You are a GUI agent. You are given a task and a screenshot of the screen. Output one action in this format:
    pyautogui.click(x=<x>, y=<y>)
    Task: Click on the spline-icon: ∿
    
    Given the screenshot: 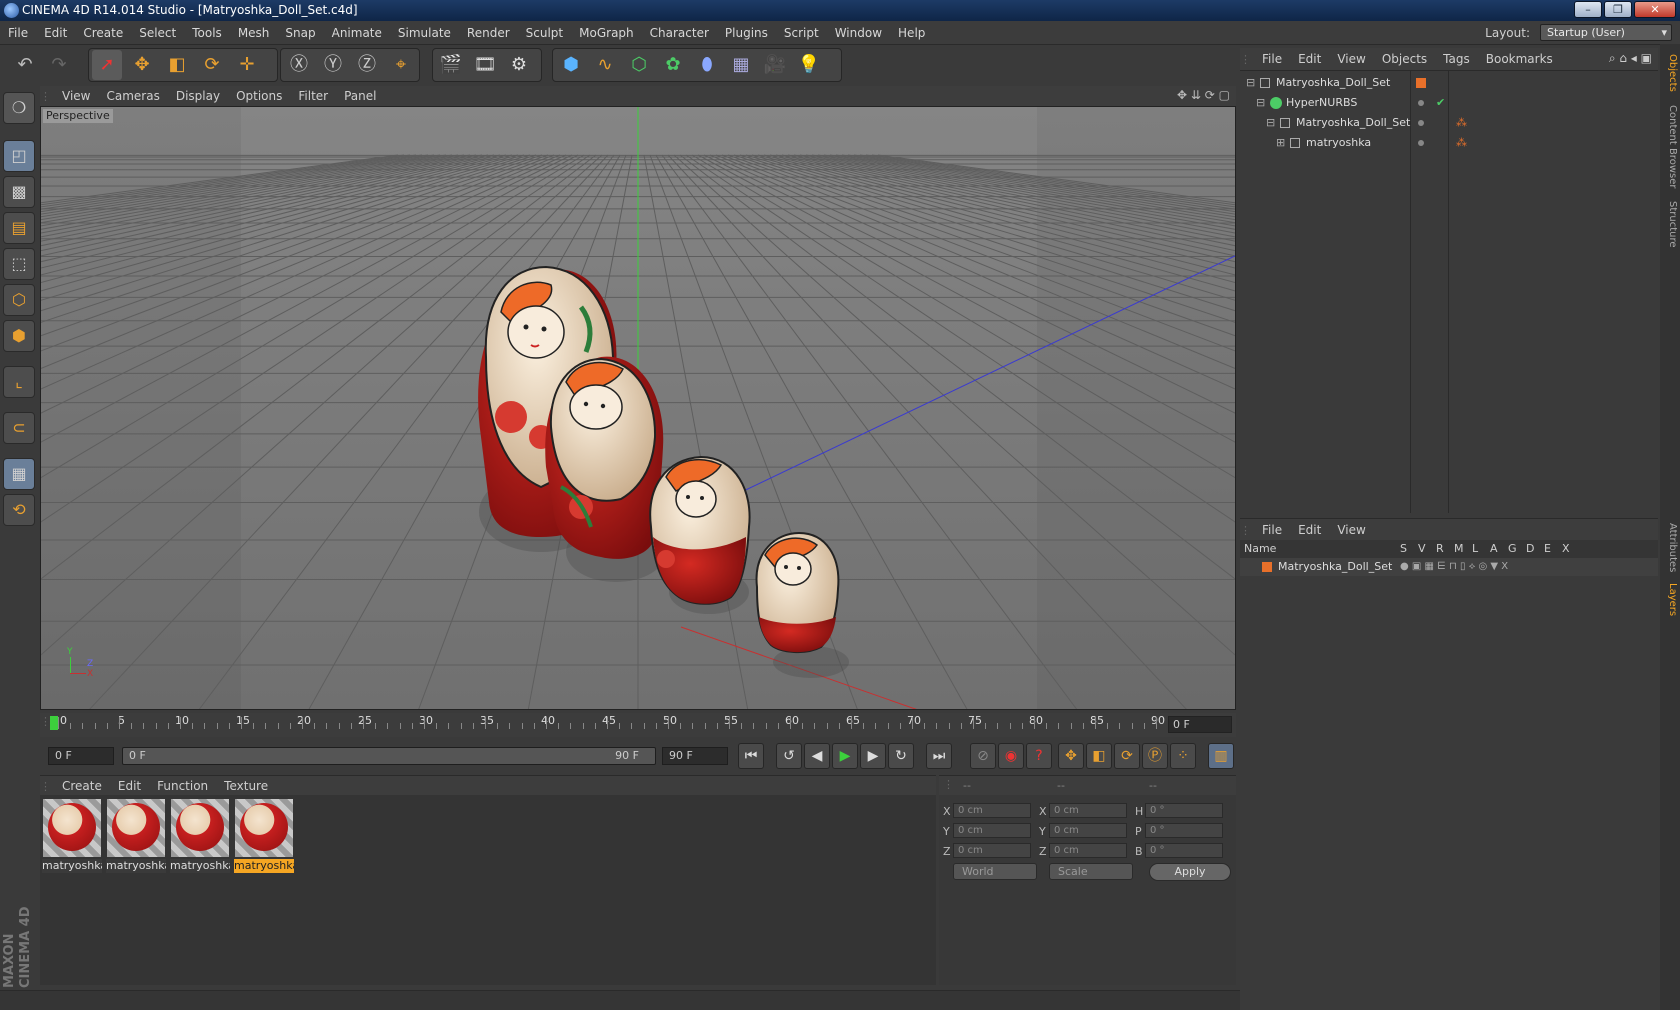 What is the action you would take?
    pyautogui.click(x=605, y=65)
    